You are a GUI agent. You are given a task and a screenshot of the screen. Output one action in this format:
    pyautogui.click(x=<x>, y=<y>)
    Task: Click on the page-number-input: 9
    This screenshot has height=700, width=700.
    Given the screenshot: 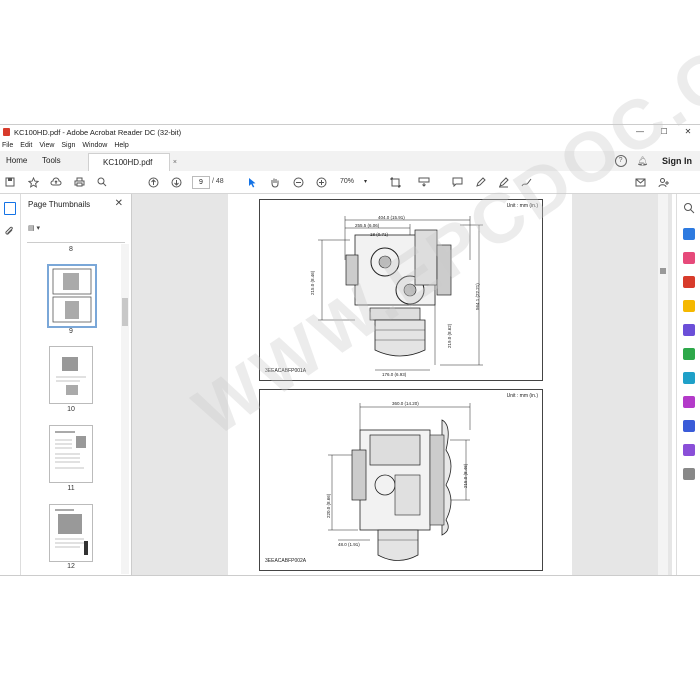 What is the action you would take?
    pyautogui.click(x=201, y=182)
    